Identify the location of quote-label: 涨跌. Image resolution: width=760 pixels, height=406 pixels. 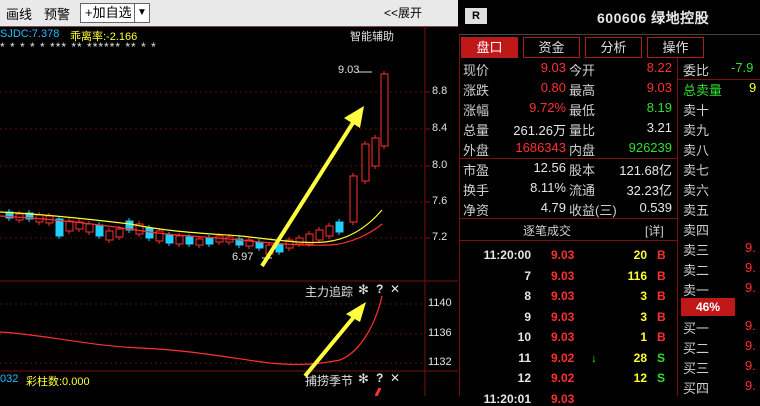
(476, 90).